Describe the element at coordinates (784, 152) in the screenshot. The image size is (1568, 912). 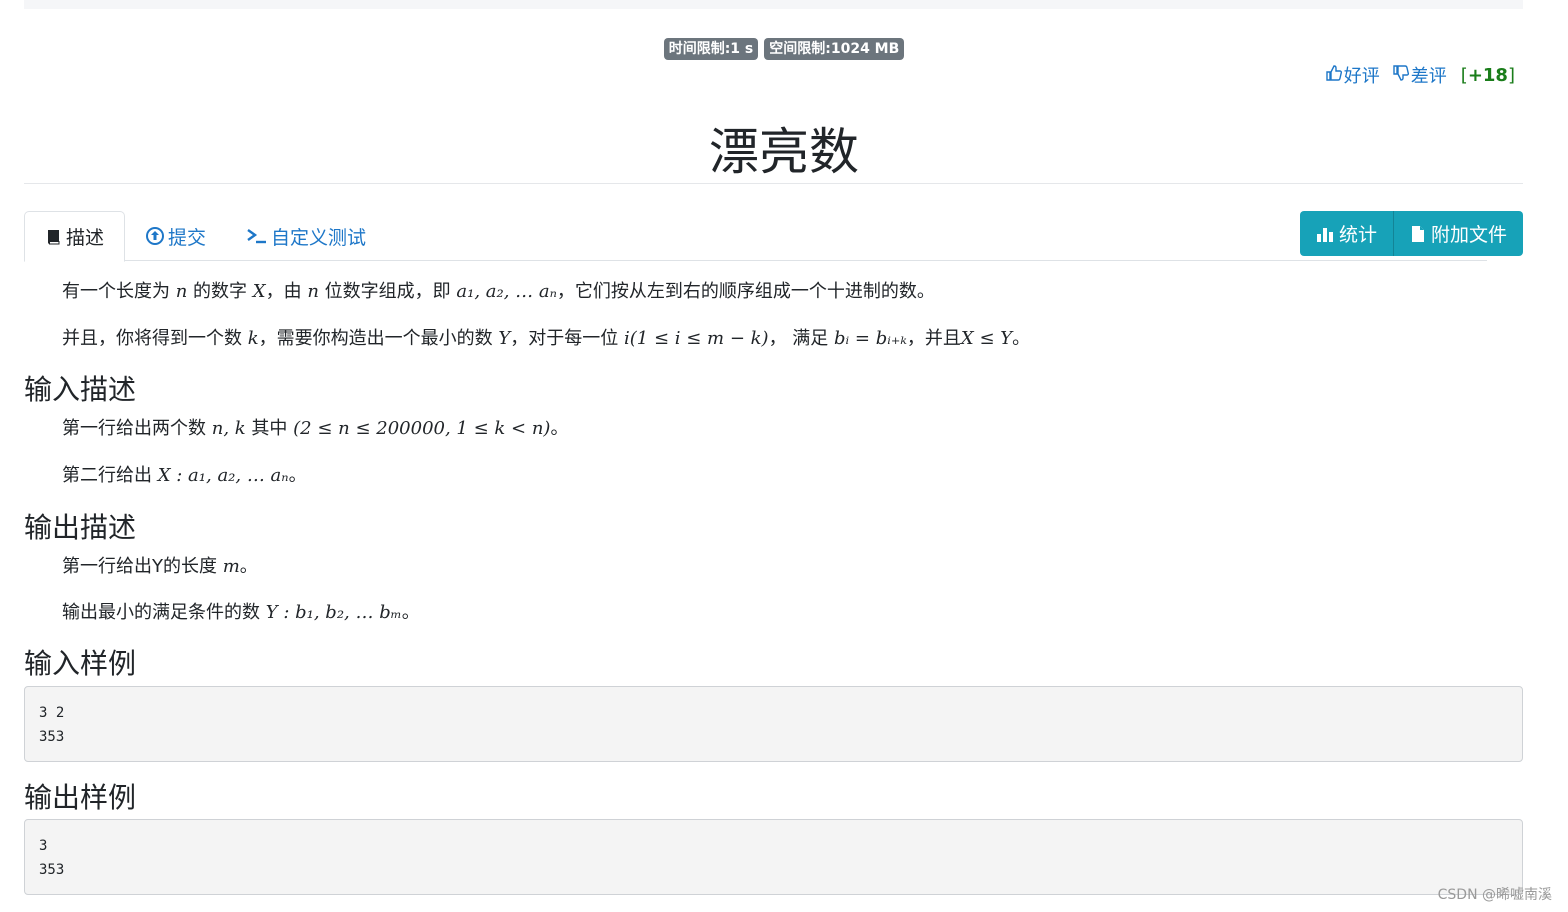
I see `problem-title: 漂亮数` at that location.